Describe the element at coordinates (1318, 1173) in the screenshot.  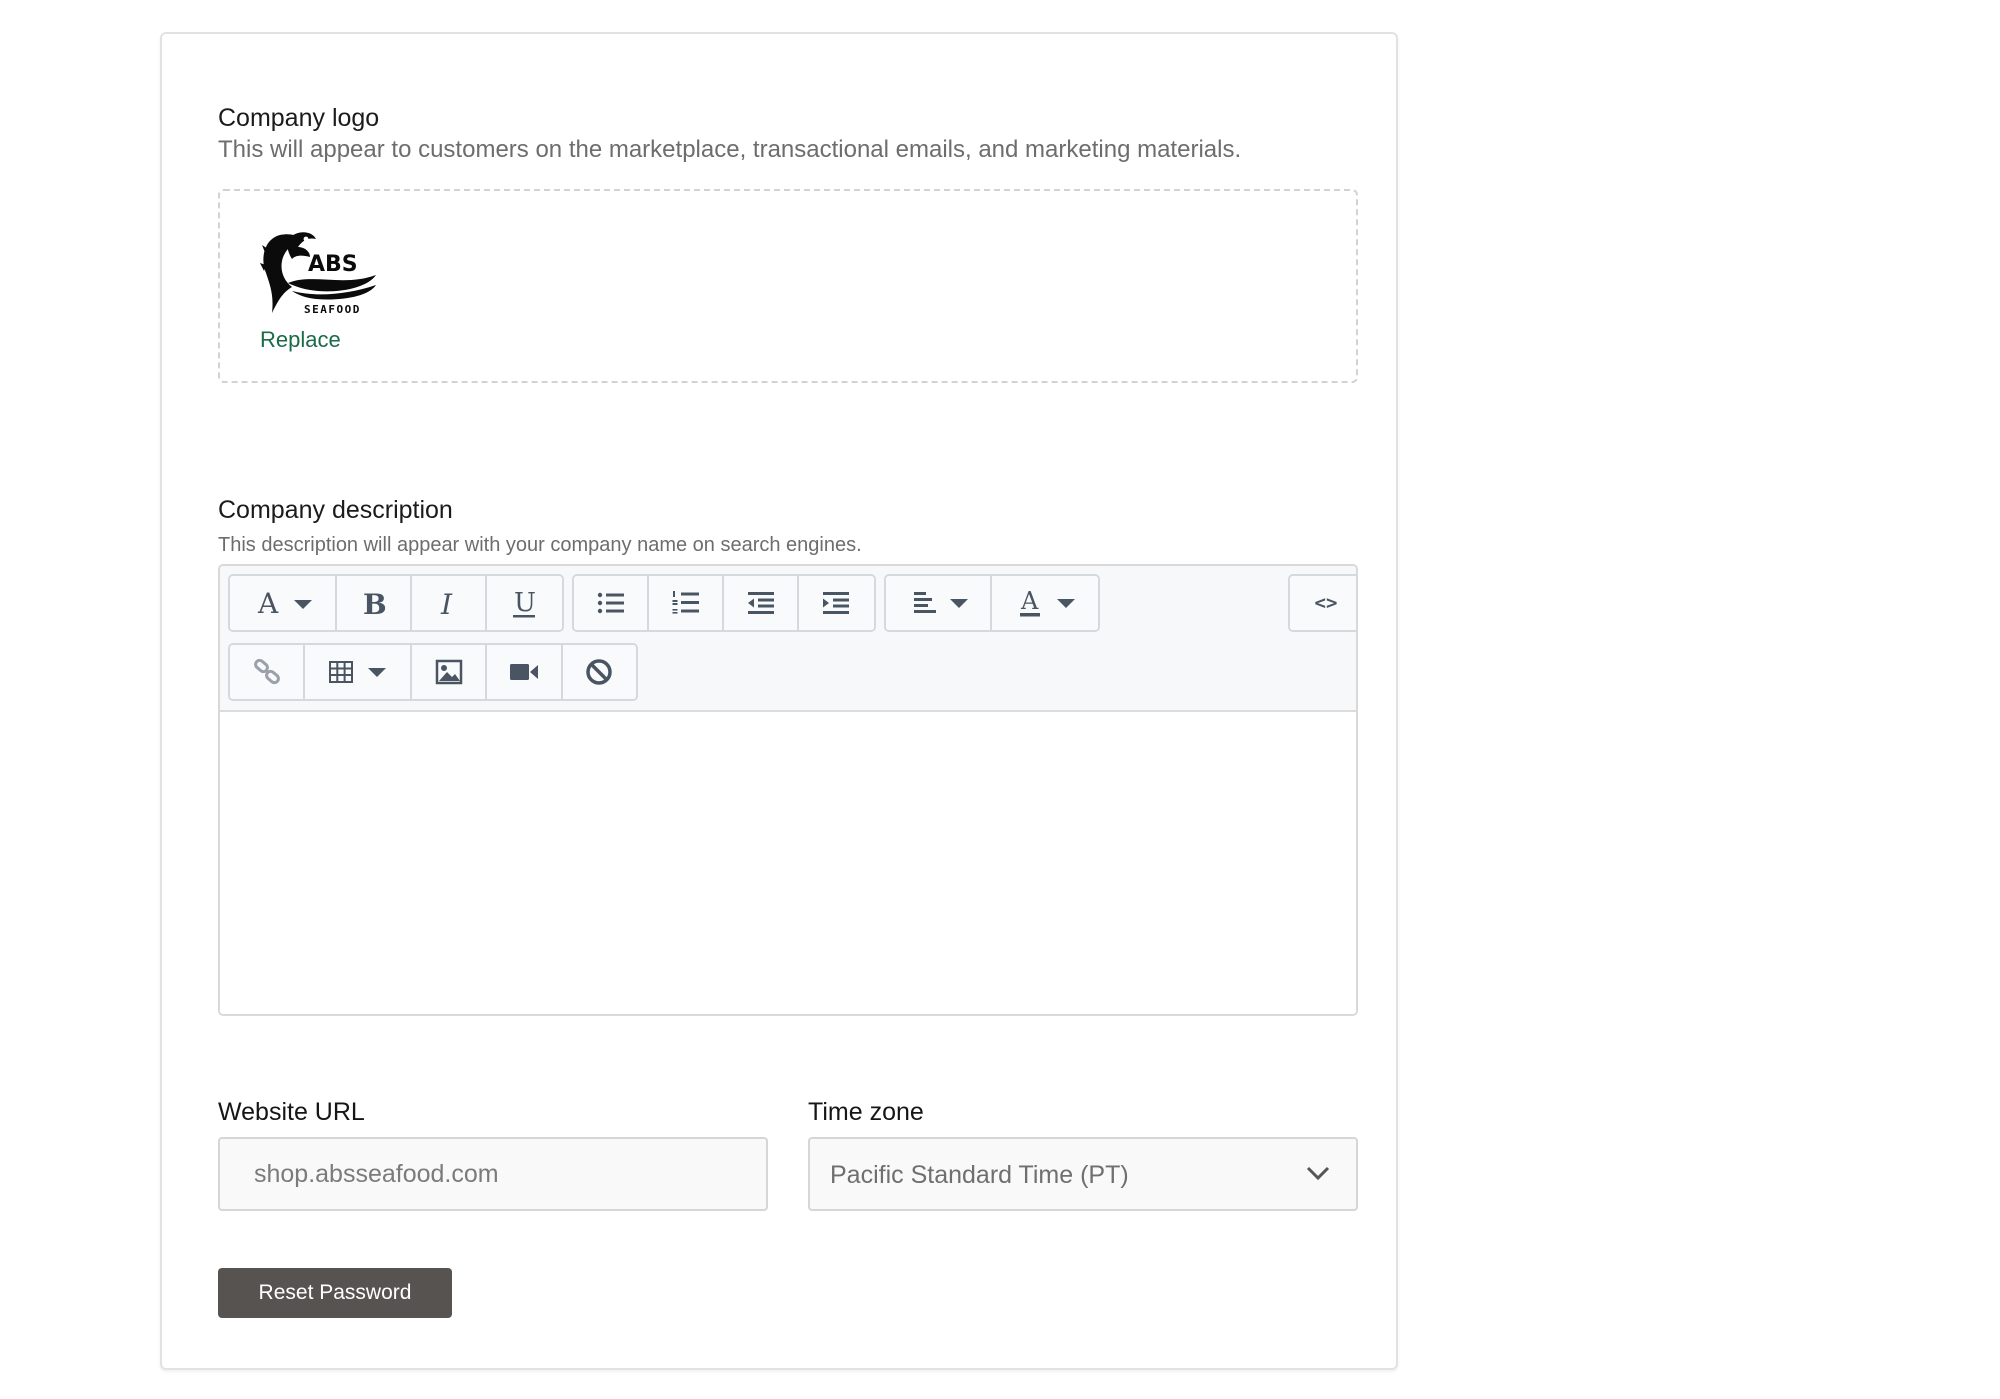
I see `chevron-down-icon` at that location.